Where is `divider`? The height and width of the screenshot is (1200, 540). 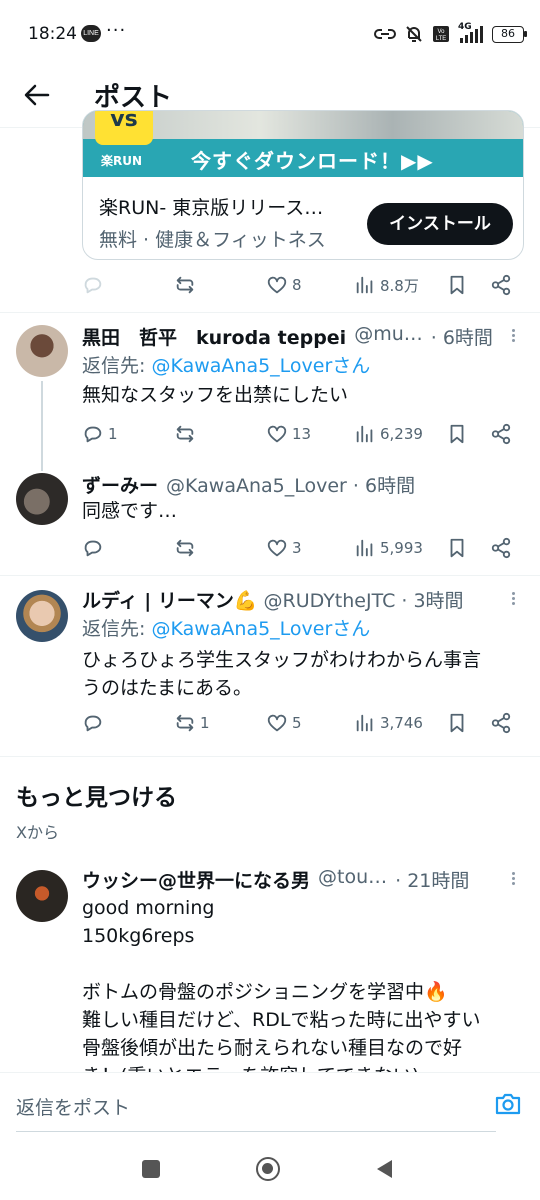
divider is located at coordinates (270, 756).